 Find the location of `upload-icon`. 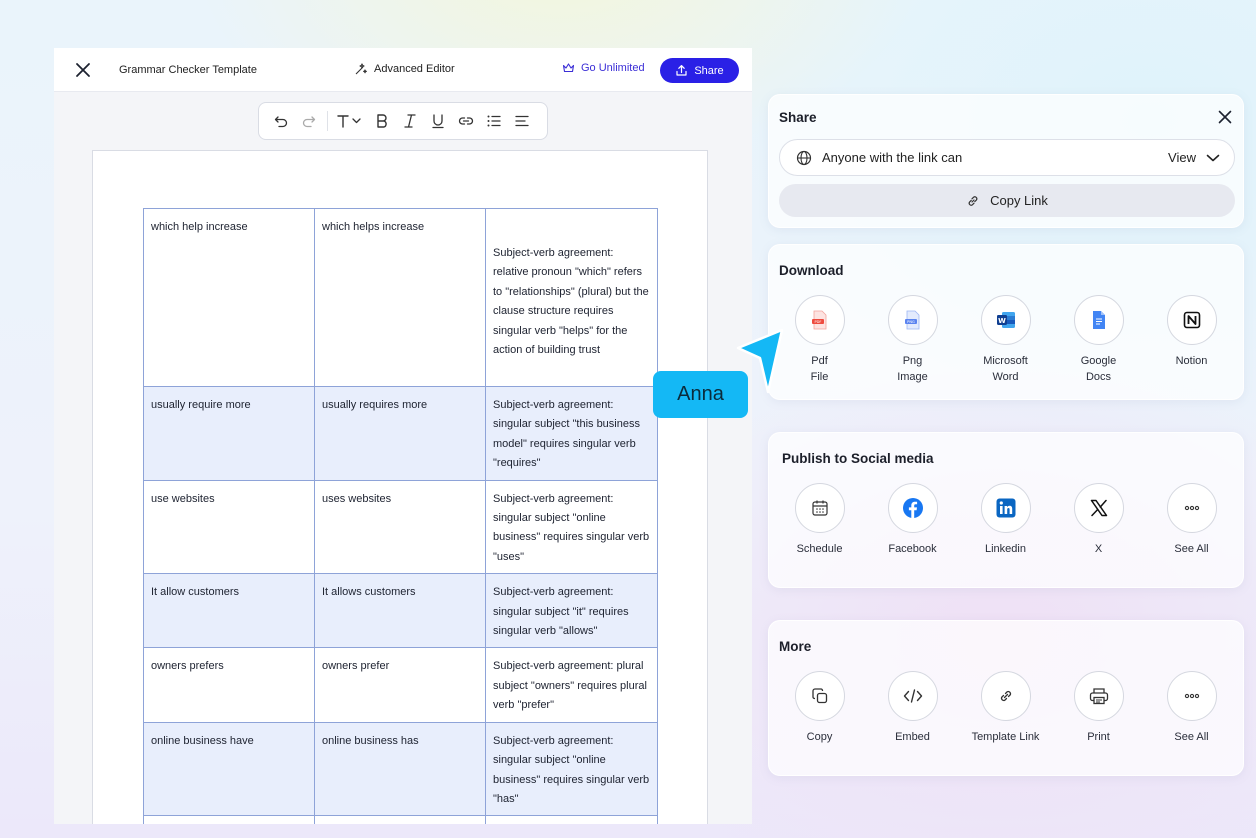

upload-icon is located at coordinates (681, 70).